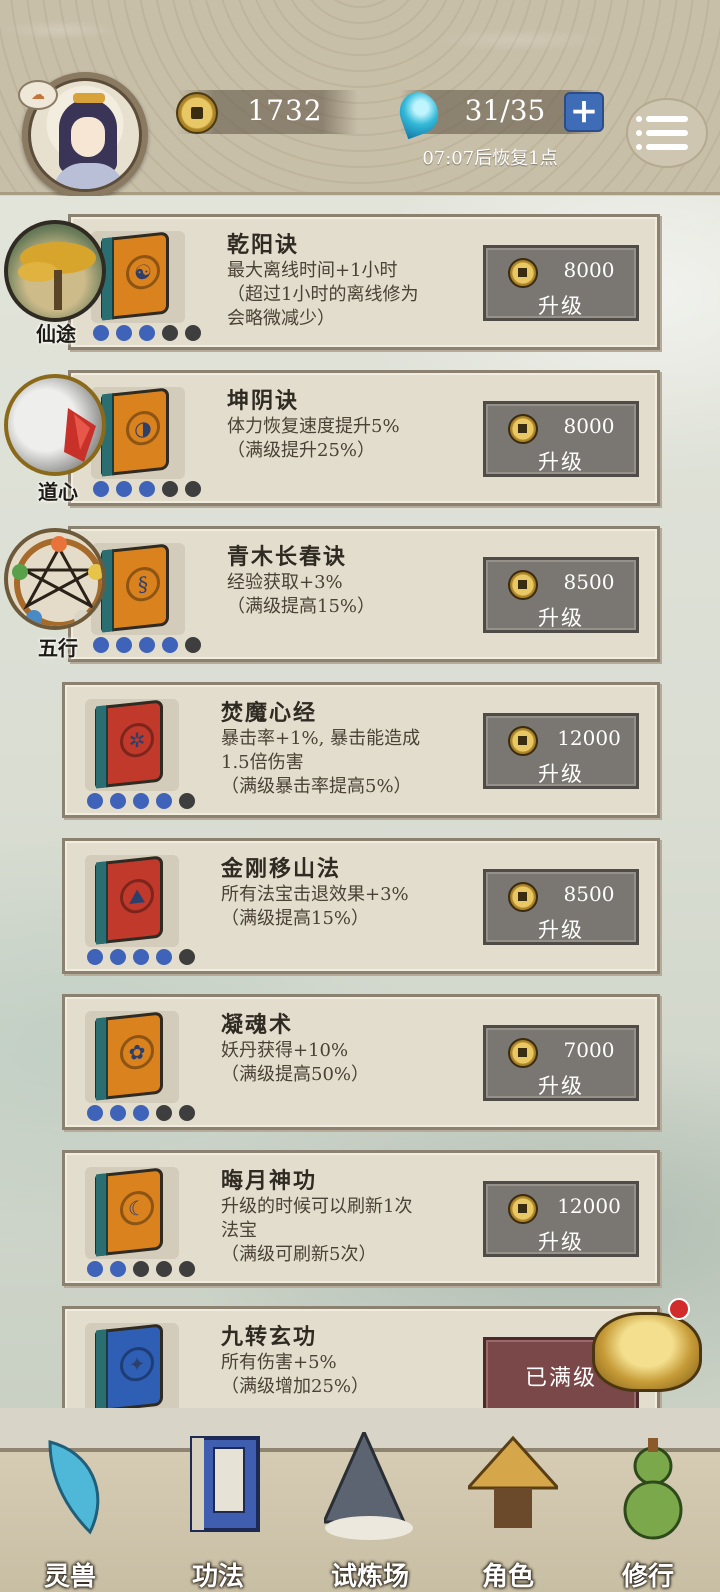 The height and width of the screenshot is (1592, 720). Describe the element at coordinates (490, 158) in the screenshot. I see `energy-recover-timer: 07:07后恢复1点` at that location.